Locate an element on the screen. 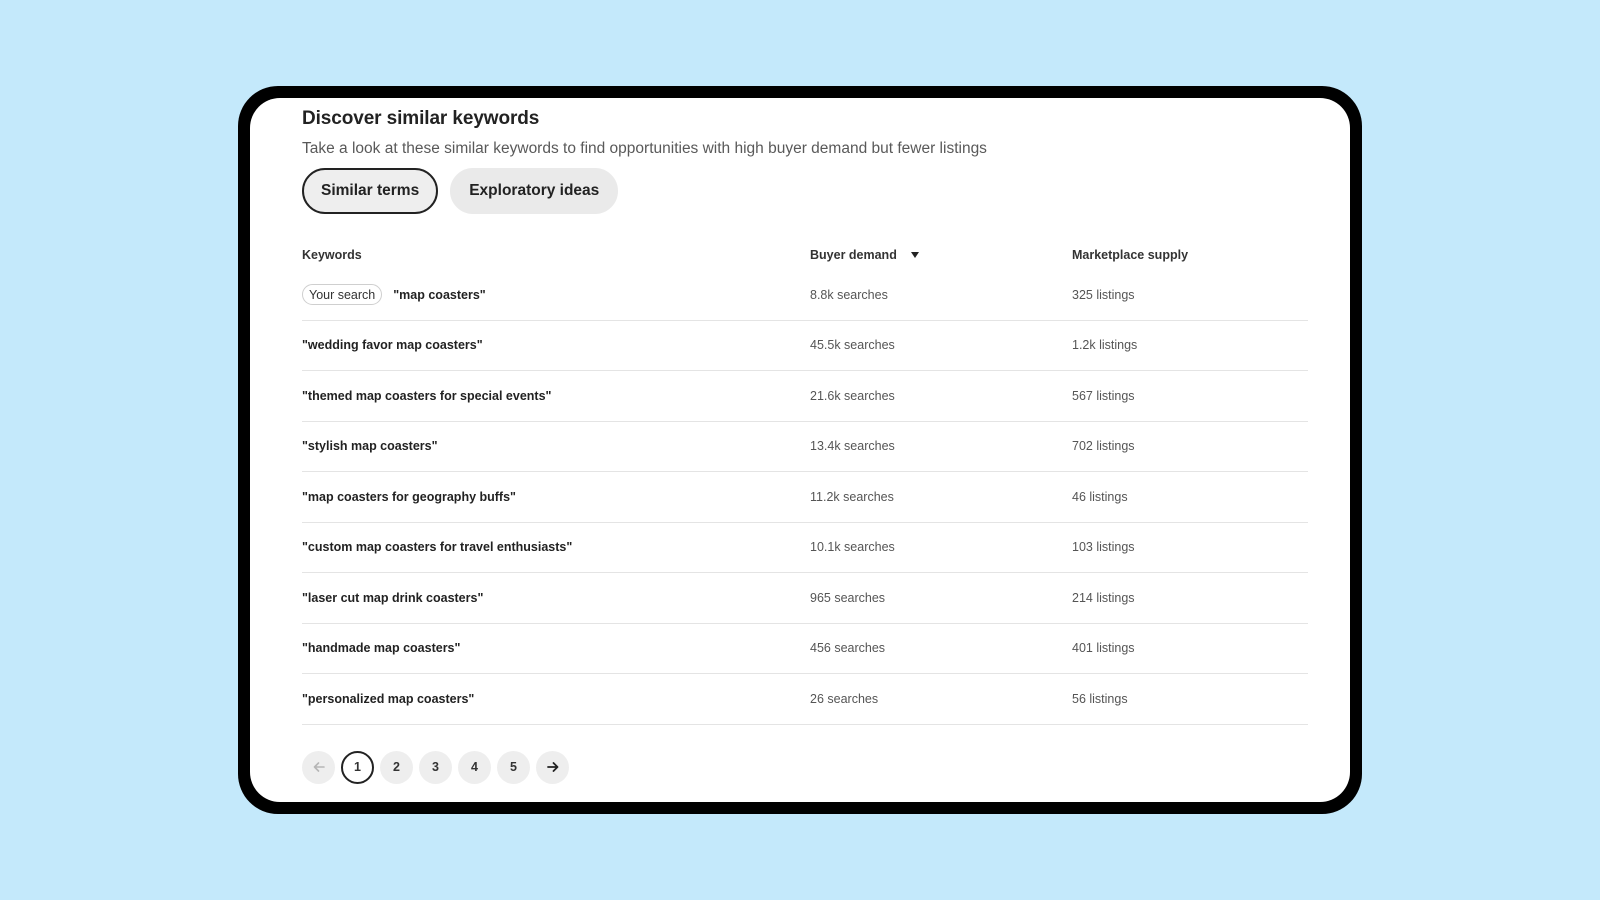  arrow-left-icon is located at coordinates (319, 767).